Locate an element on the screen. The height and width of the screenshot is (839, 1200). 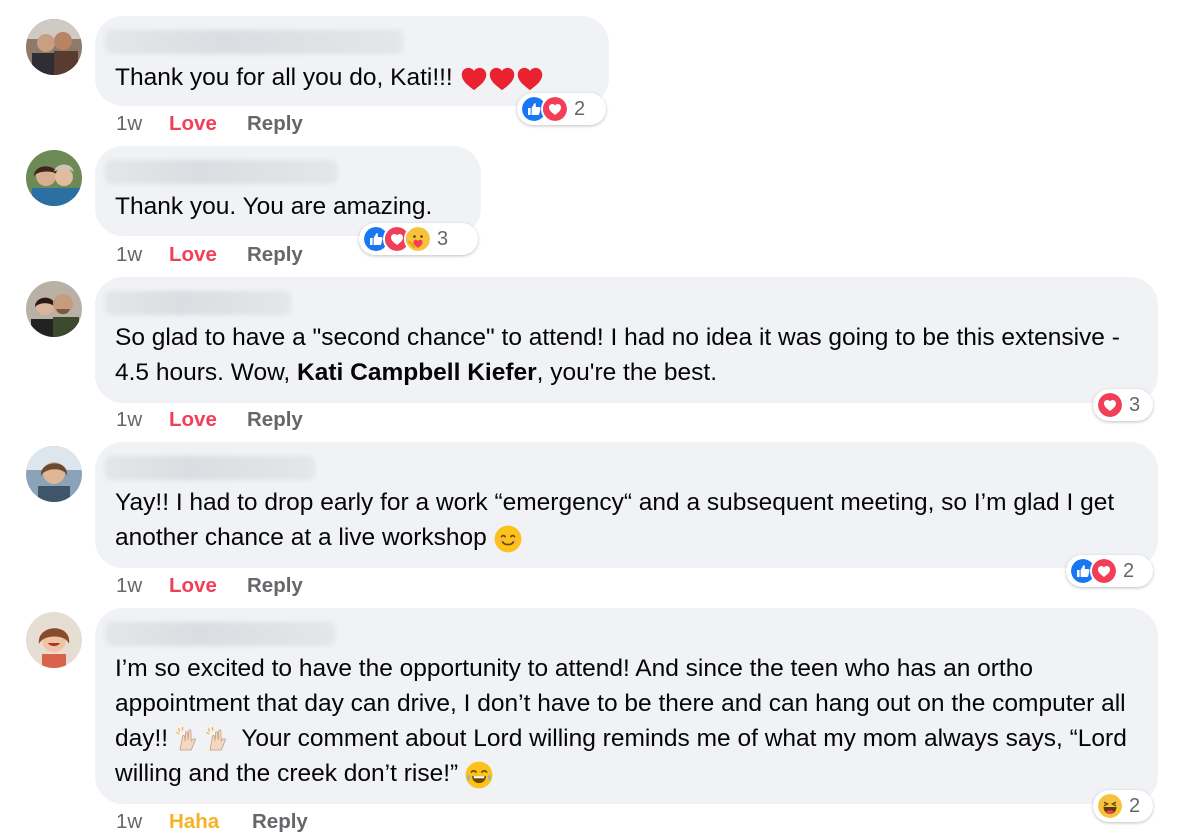
haha-reaction-button: Haha is located at coordinates (194, 822).